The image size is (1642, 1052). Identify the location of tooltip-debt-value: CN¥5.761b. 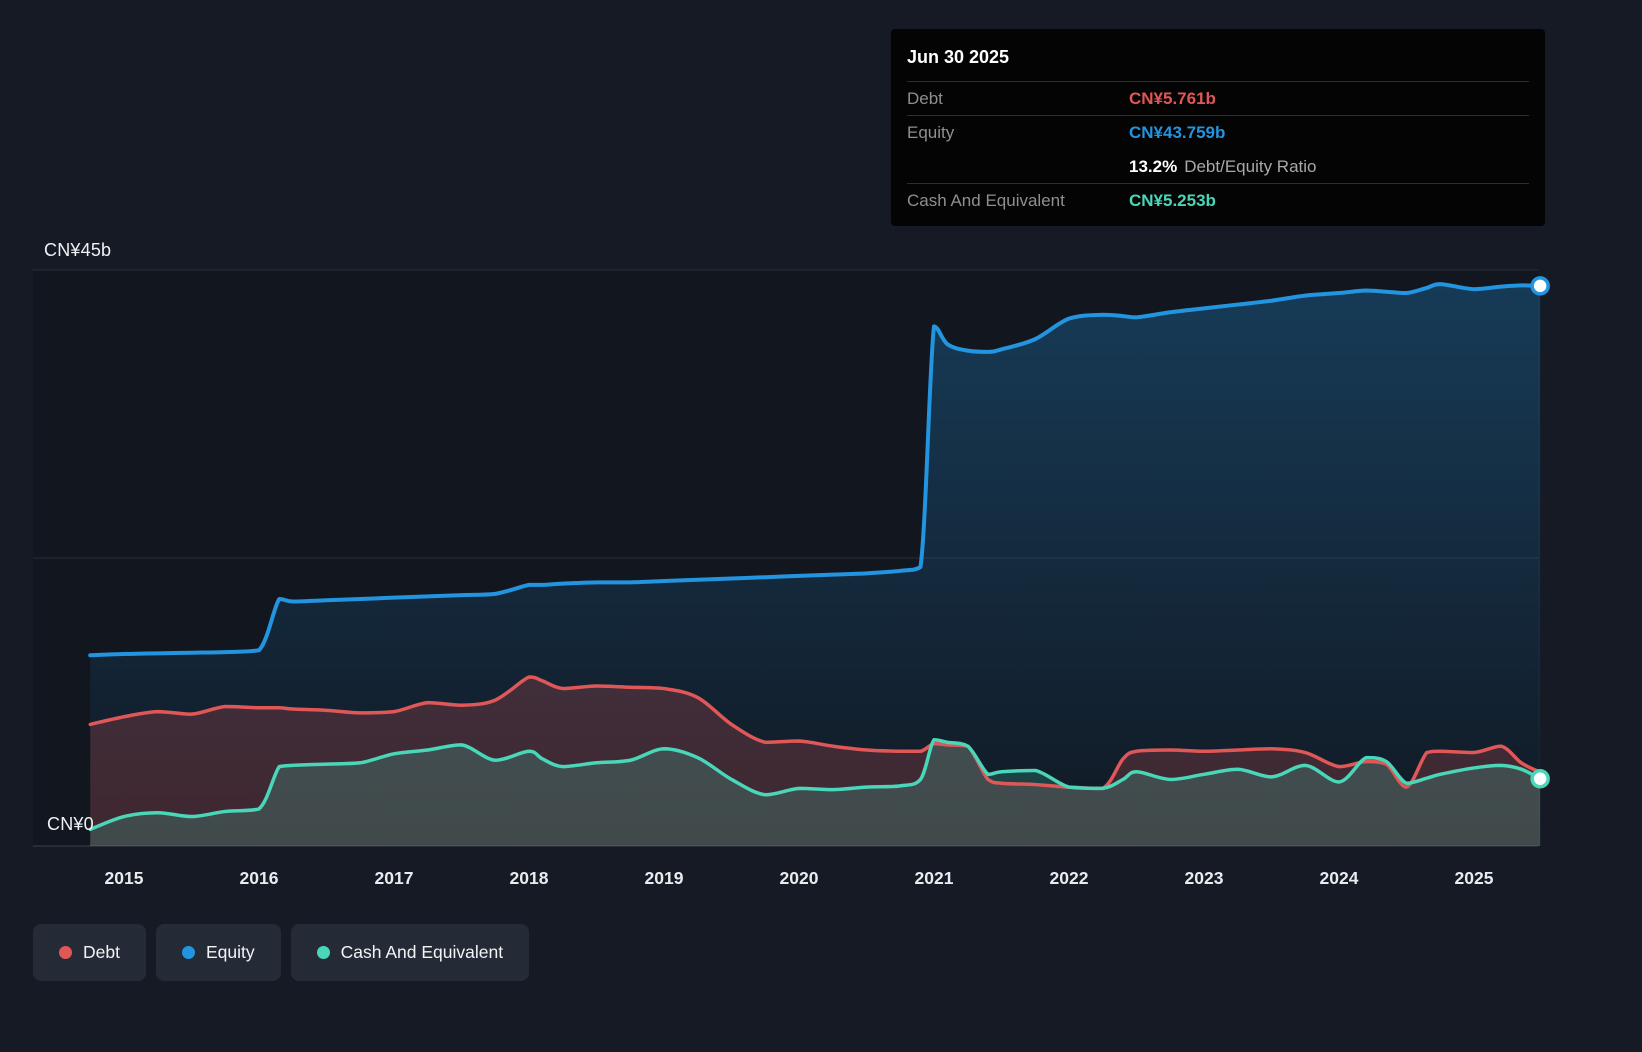
(1172, 98).